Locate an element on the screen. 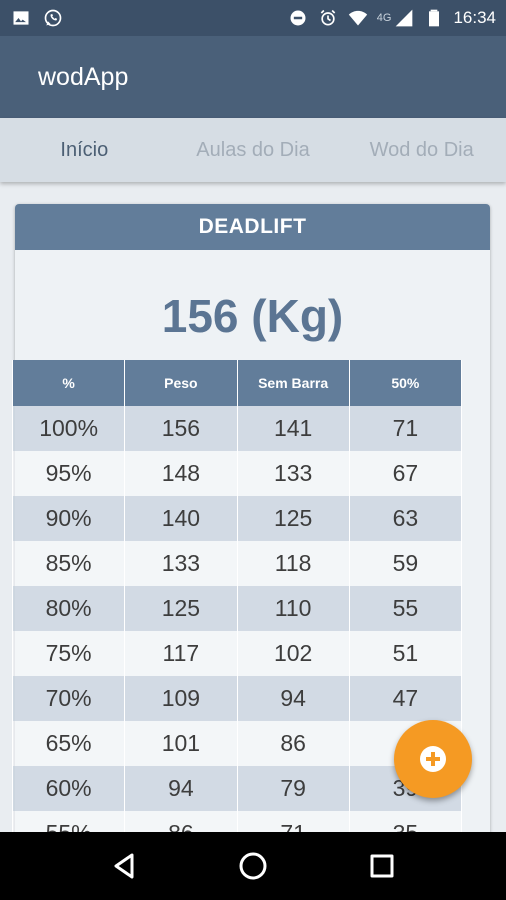 The height and width of the screenshot is (900, 506). table-row: 100% 156 141 71 is located at coordinates (237, 428).